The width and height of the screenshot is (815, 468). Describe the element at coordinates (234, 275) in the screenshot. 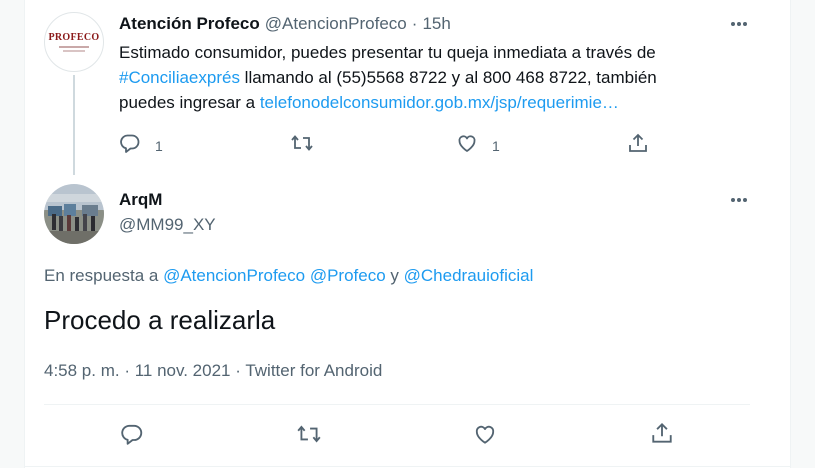

I see `mention-link: @AtencionProfeco` at that location.